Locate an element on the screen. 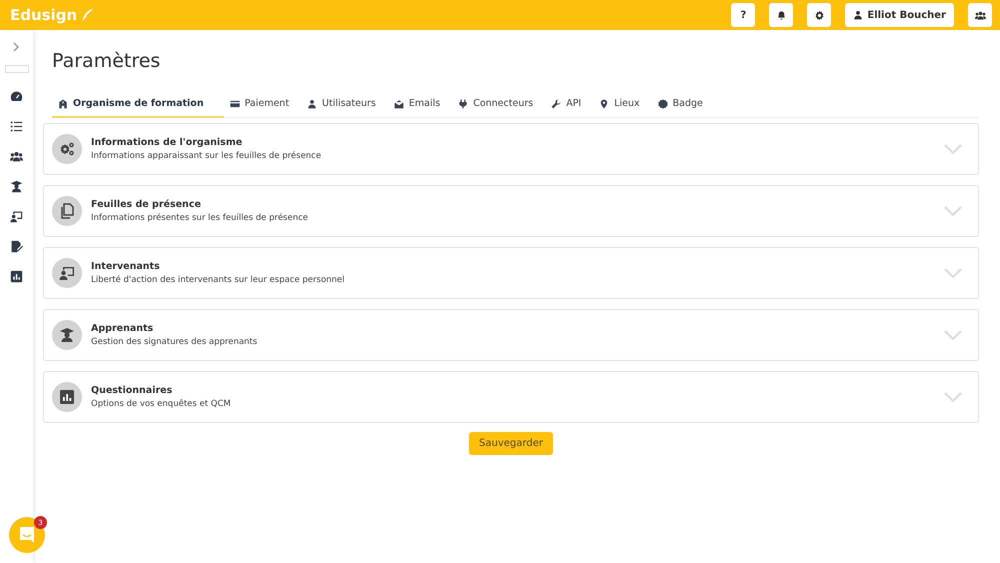 The height and width of the screenshot is (563, 1000). panel-description: Liberté d'action des intervenants sur leur espace personnel is located at coordinates (218, 280).